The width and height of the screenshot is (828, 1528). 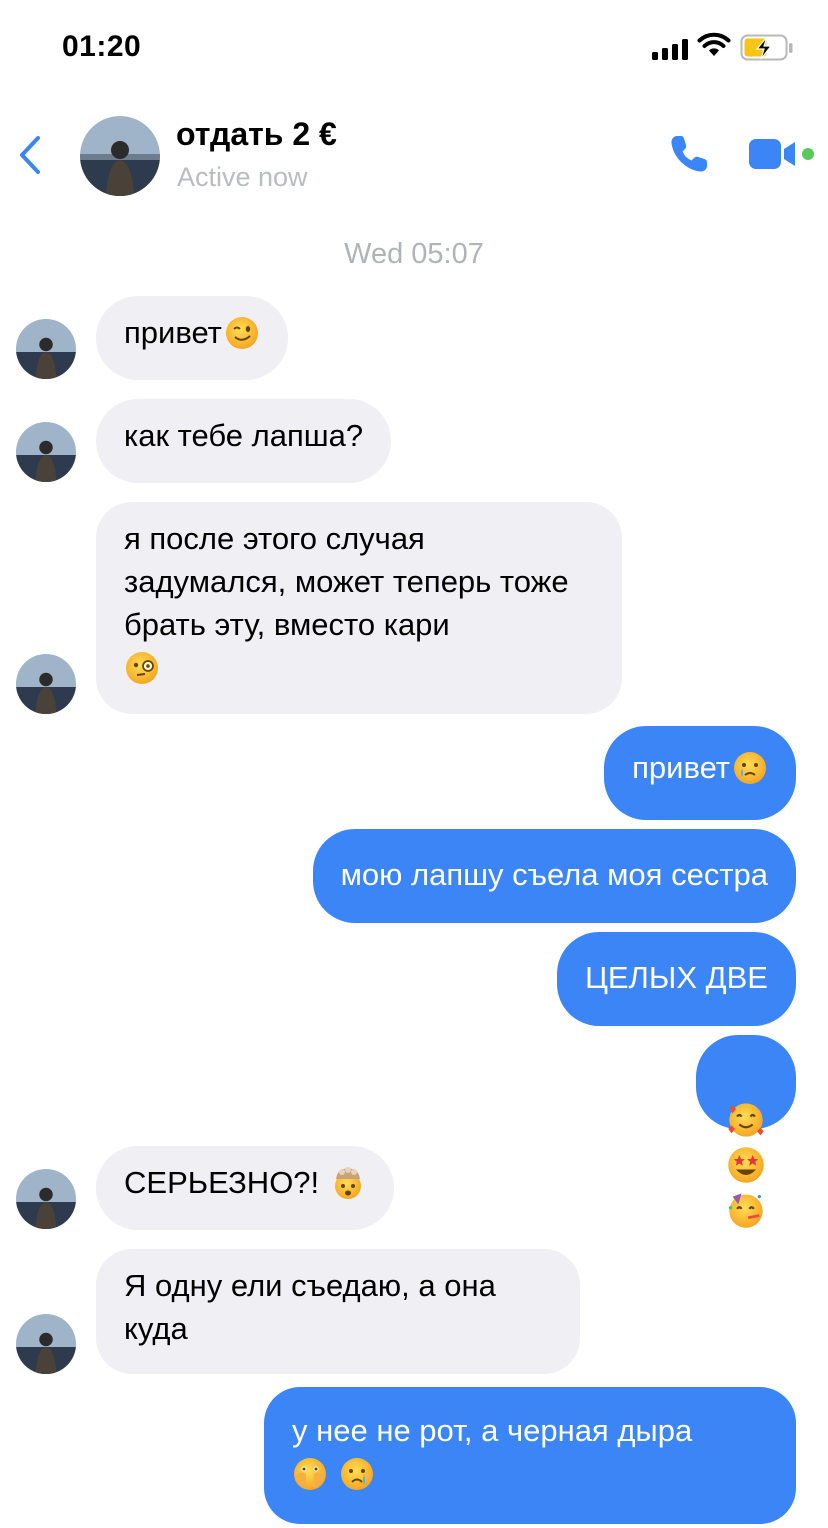 What do you see at coordinates (244, 435) in the screenshot?
I see `message-text: как тебе лапша?` at bounding box center [244, 435].